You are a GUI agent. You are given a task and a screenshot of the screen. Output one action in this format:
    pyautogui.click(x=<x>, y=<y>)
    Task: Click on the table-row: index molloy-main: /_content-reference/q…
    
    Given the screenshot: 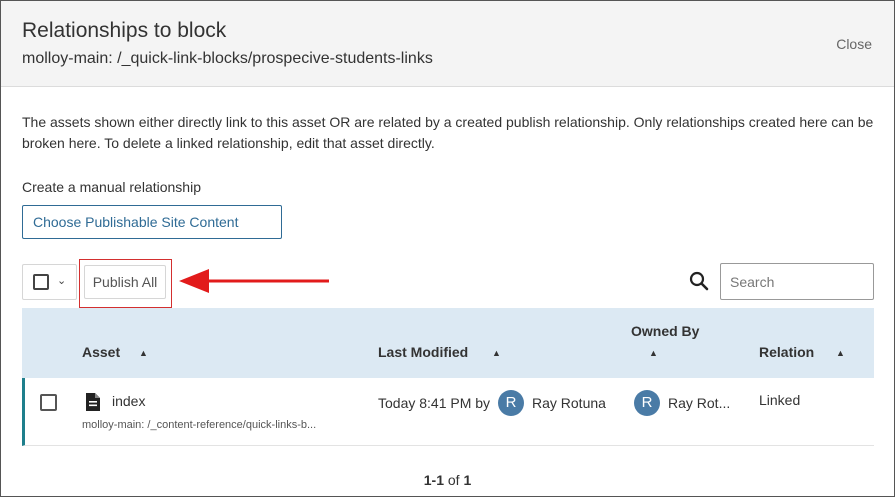 What is the action you would take?
    pyautogui.click(x=448, y=412)
    